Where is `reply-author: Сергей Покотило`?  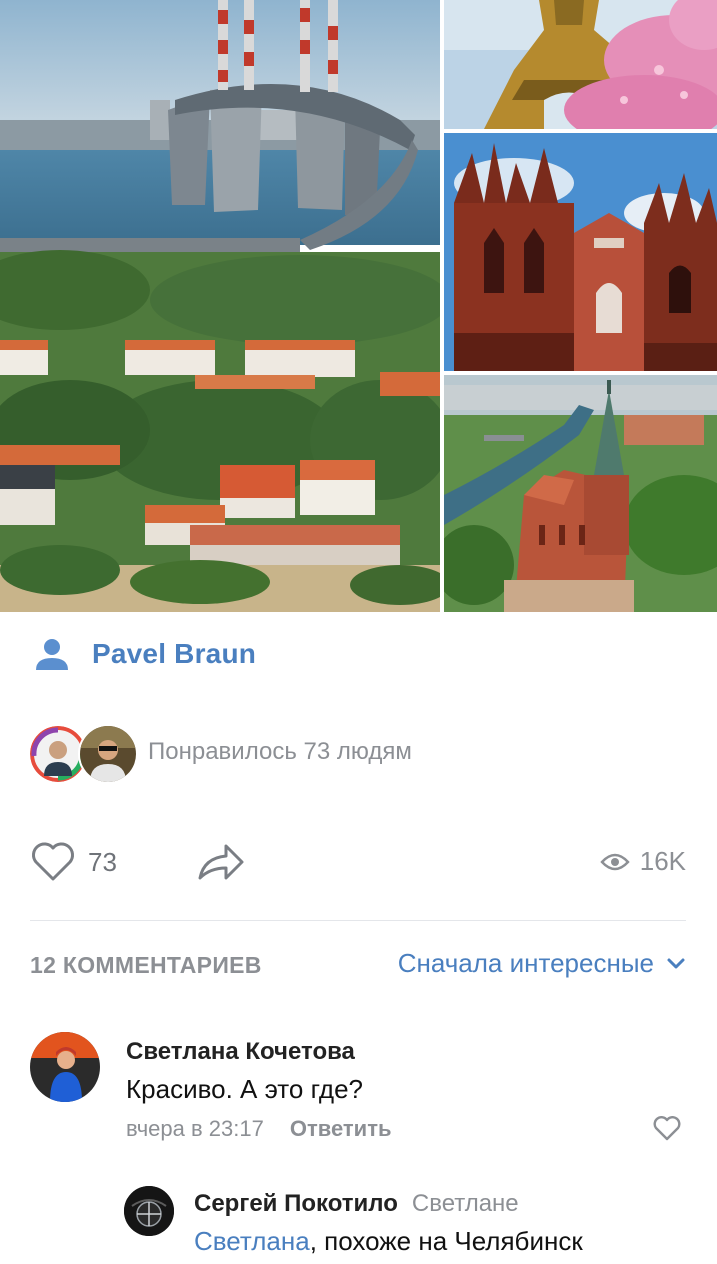 reply-author: Сергей Покотило is located at coordinates (296, 1203).